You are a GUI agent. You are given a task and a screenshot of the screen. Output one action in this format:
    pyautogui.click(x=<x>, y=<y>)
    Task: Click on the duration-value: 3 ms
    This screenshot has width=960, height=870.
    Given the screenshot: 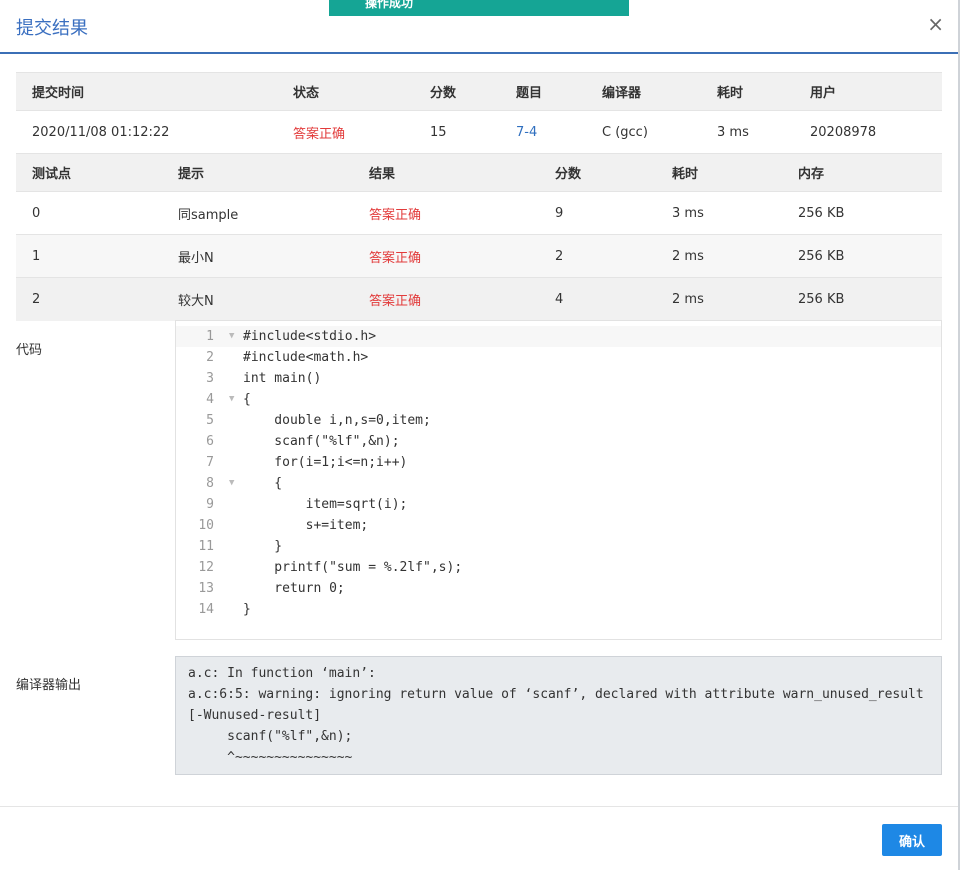 What is the action you would take?
    pyautogui.click(x=747, y=132)
    